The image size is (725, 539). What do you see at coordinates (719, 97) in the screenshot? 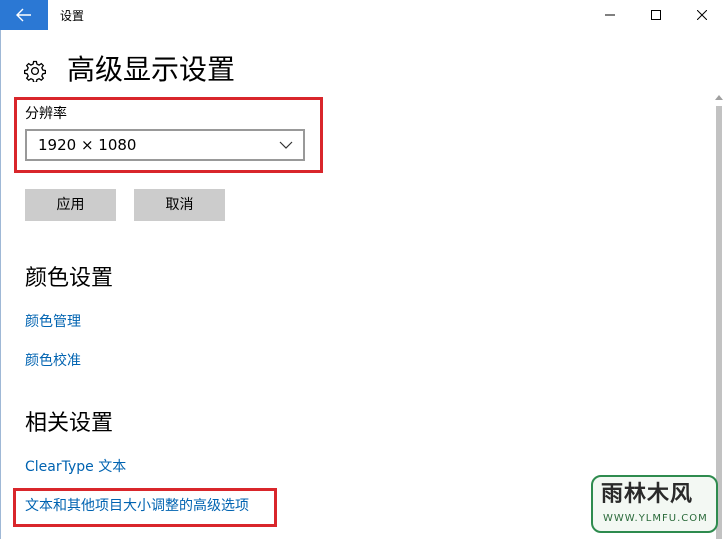
I see `scroll-up-arrow-icon` at bounding box center [719, 97].